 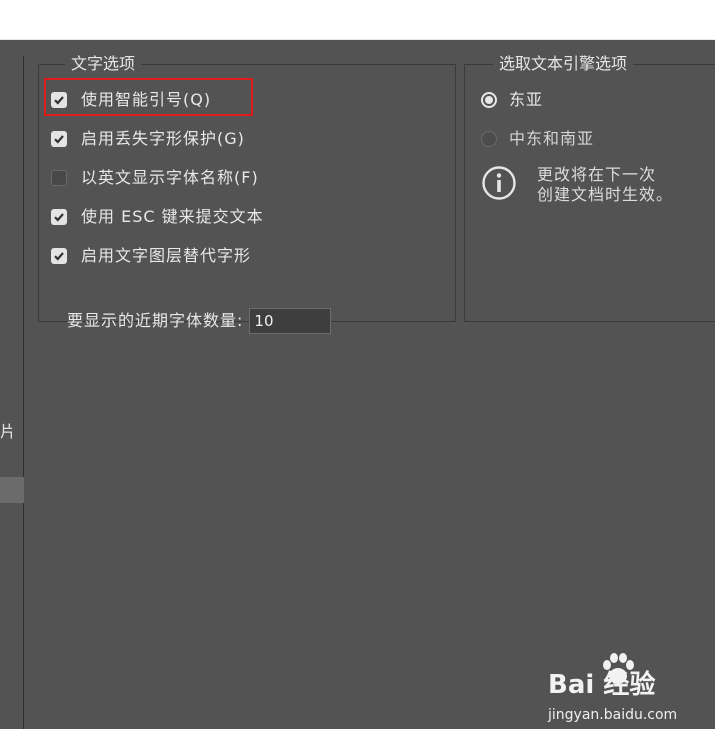 I want to click on red-highlight-frame, so click(x=148, y=97).